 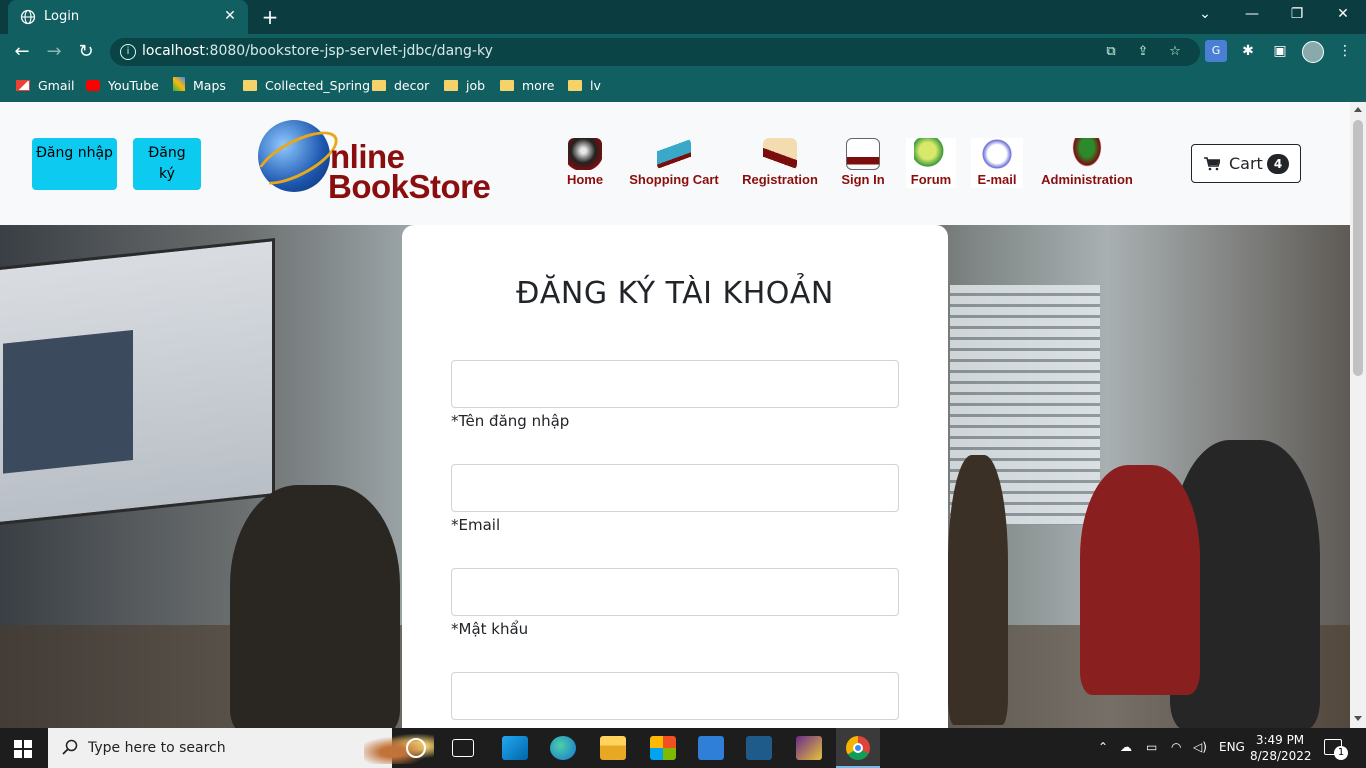 What do you see at coordinates (1341, 753) in the screenshot?
I see `notification-count: 1` at bounding box center [1341, 753].